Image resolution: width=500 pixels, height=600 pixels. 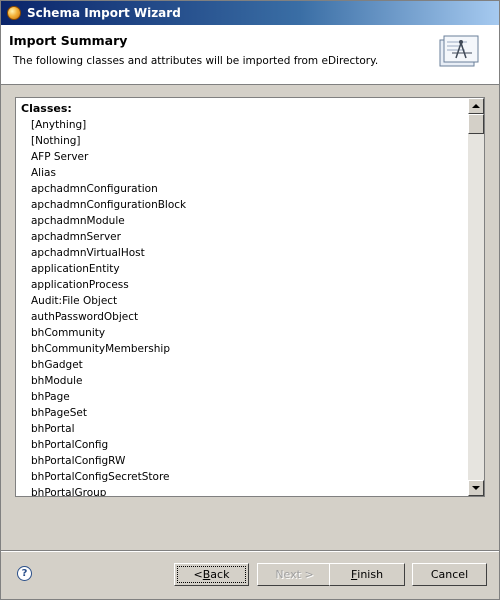 What do you see at coordinates (250, 551) in the screenshot?
I see `footer-separator` at bounding box center [250, 551].